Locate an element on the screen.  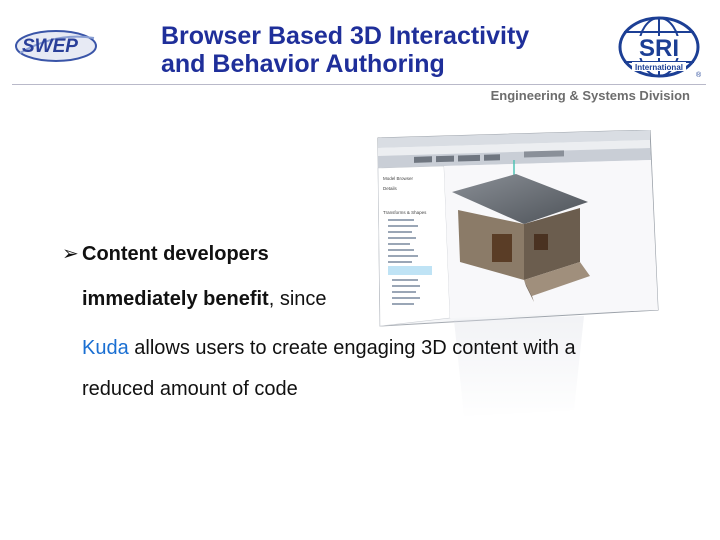
division-label: Engineering & Systems Division is located at coordinates (590, 95).